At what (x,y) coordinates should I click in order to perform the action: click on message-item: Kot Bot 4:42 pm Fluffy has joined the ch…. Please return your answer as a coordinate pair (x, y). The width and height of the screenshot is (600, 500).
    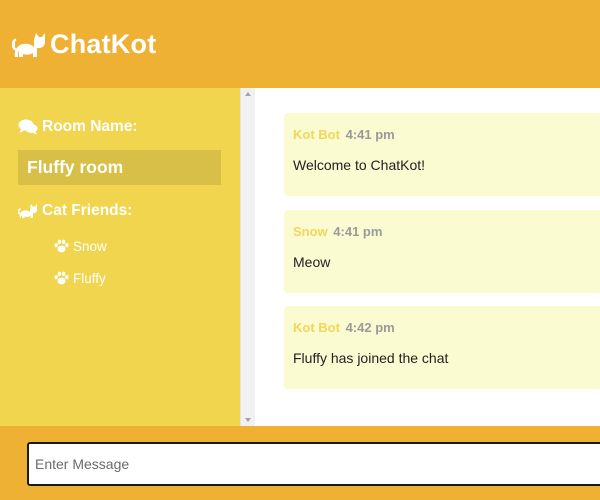
    Looking at the image, I should click on (442, 347).